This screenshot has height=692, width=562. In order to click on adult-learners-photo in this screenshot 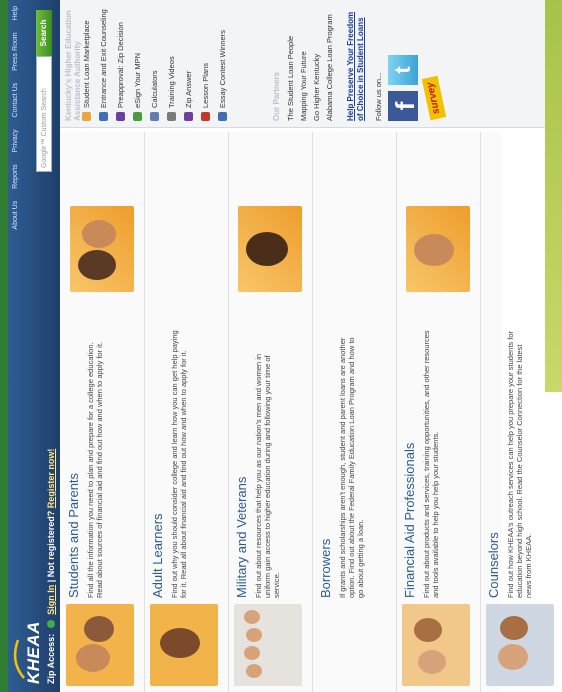, I will do `click(184, 645)`.